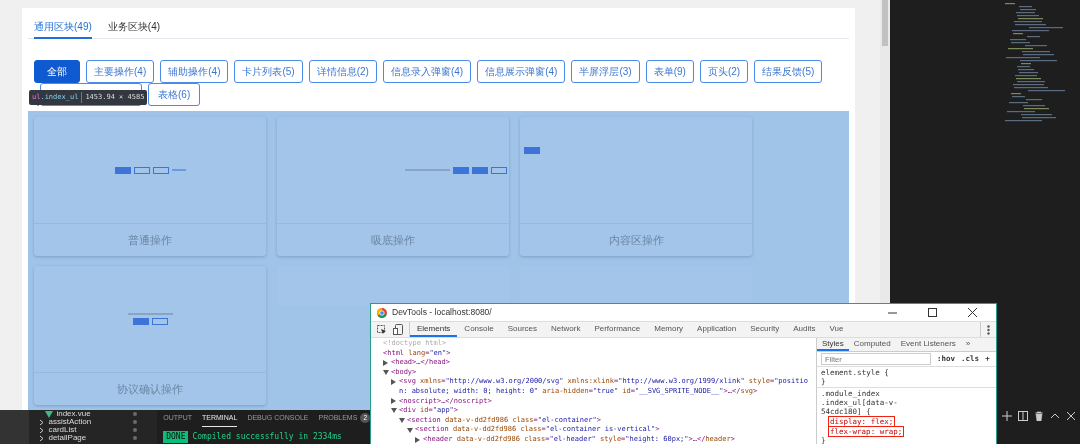  Describe the element at coordinates (176, 436) in the screenshot. I see `status-badge: DONE` at that location.